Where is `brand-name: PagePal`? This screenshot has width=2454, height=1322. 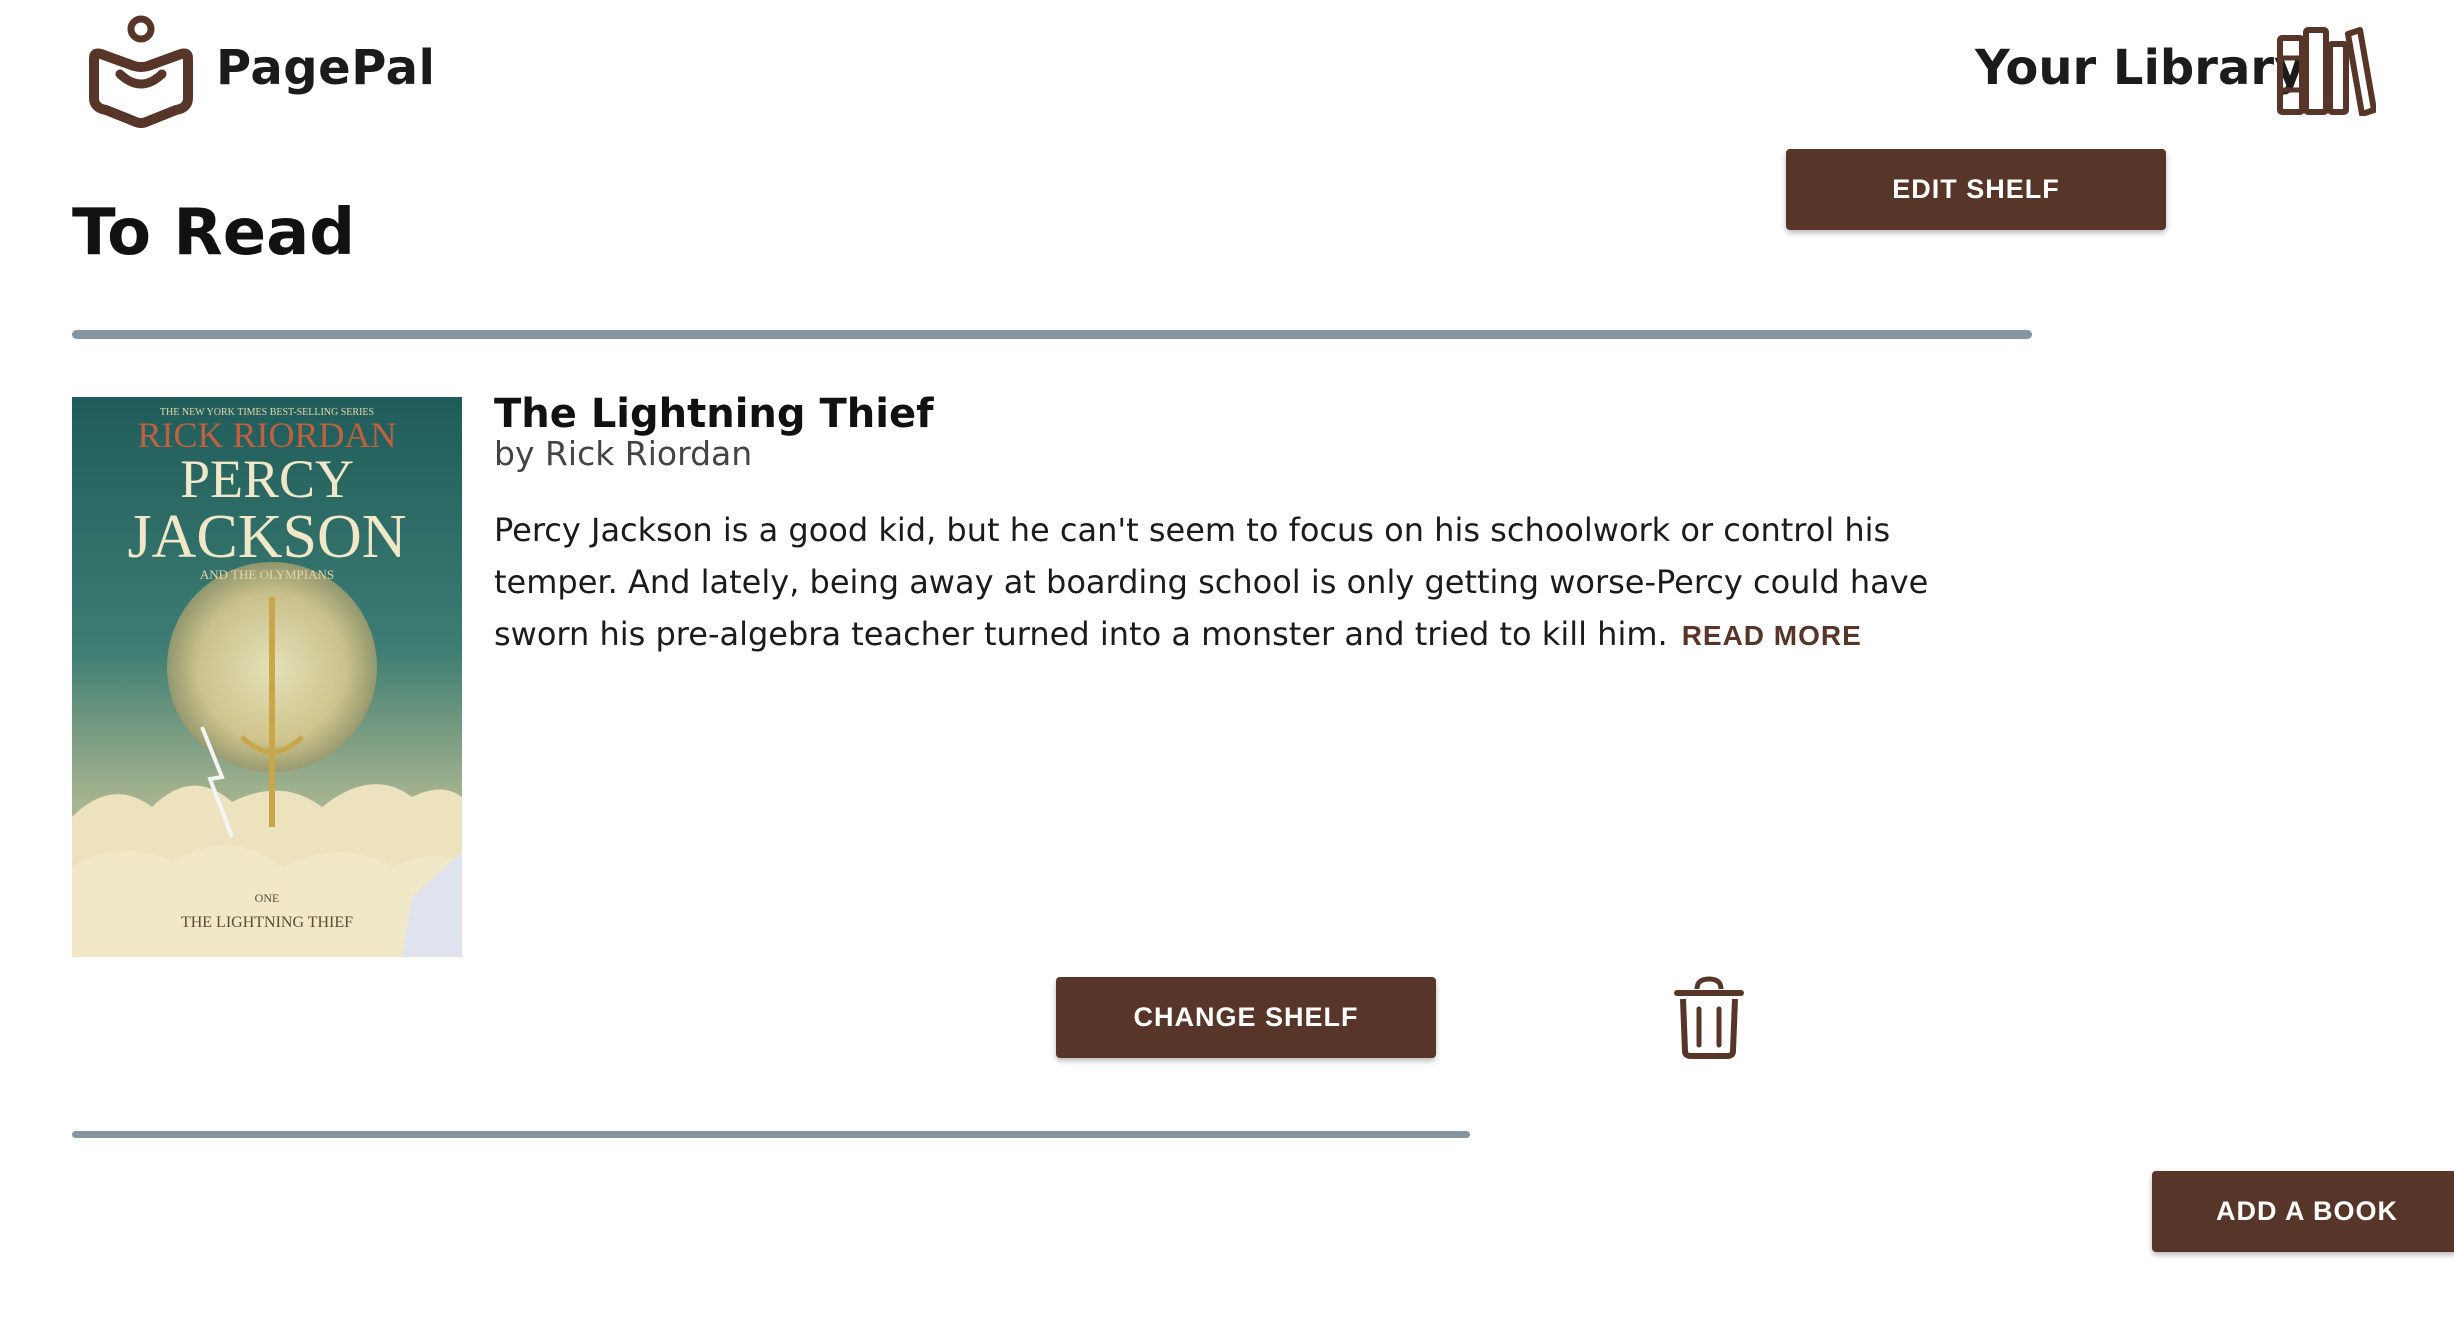 brand-name: PagePal is located at coordinates (325, 68).